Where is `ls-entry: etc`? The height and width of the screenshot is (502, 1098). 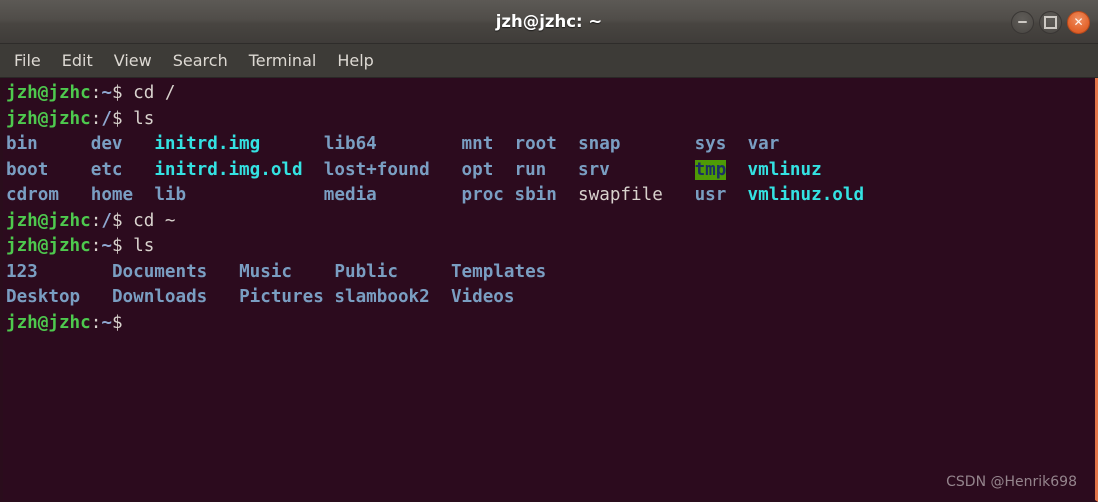 ls-entry: etc is located at coordinates (106, 169).